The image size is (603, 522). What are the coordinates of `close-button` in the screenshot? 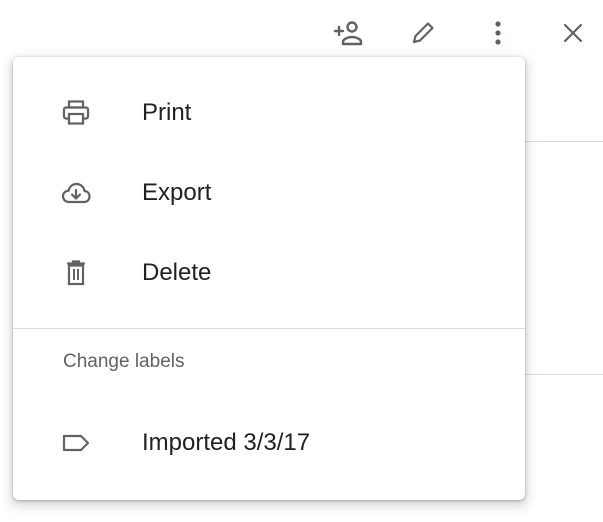 It's located at (573, 33).